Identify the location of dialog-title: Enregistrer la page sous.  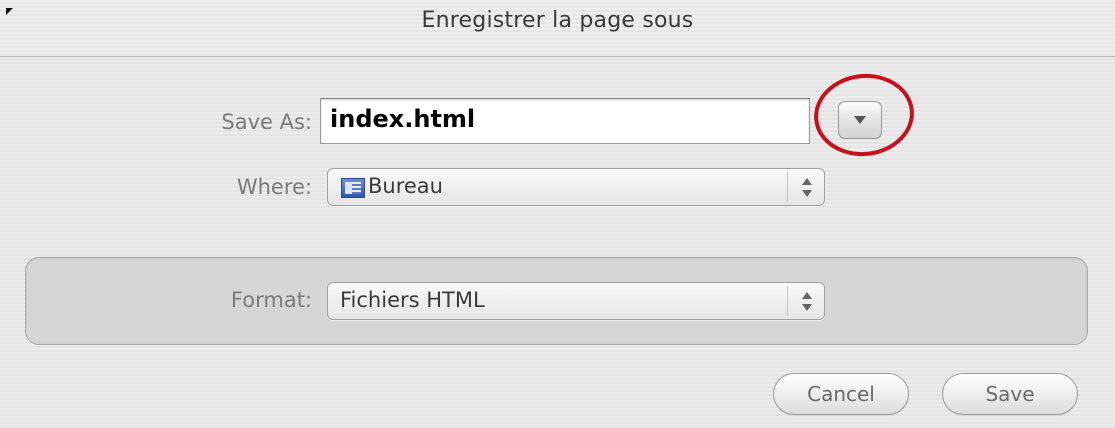
(557, 20).